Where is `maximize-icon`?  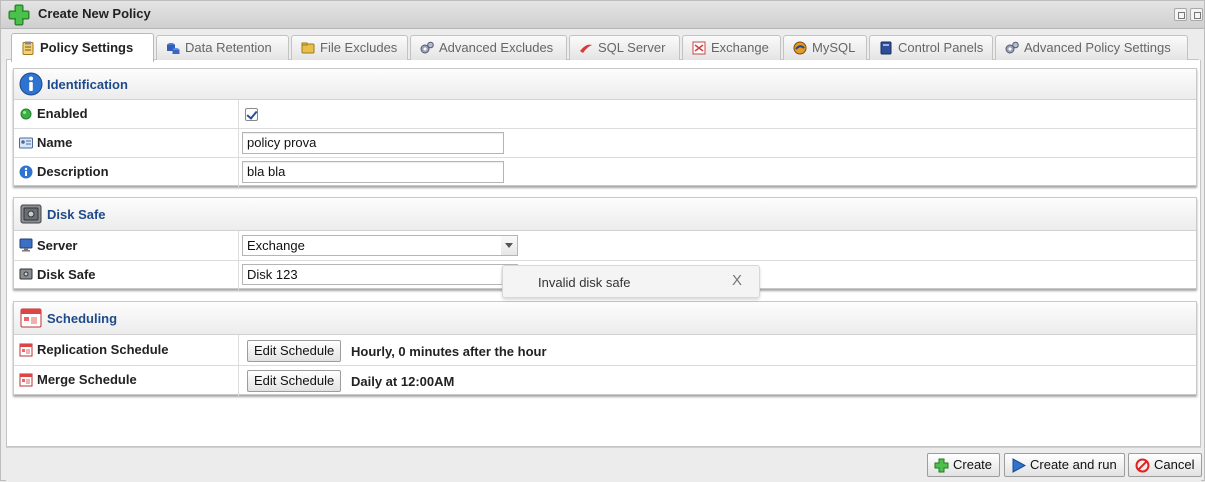 maximize-icon is located at coordinates (1196, 14).